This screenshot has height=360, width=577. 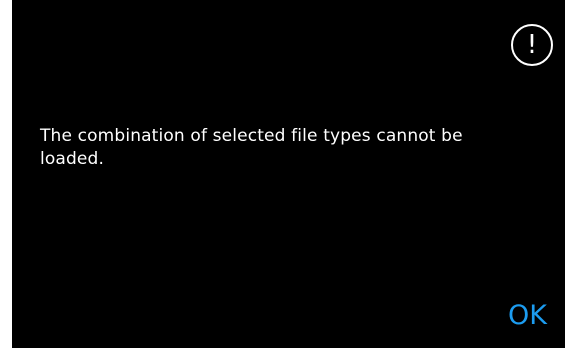 I want to click on exclamation-circle-icon: !, so click(x=532, y=45).